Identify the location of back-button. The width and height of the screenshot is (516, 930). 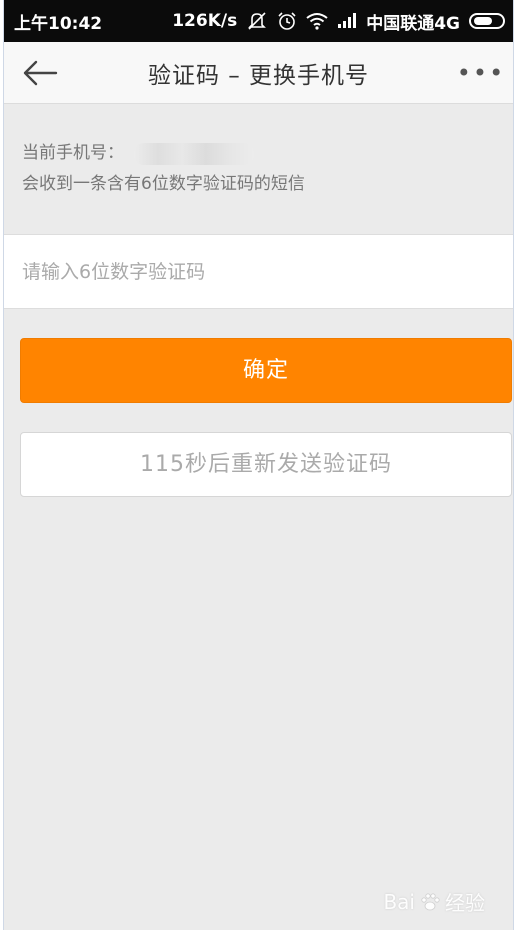
(40, 73).